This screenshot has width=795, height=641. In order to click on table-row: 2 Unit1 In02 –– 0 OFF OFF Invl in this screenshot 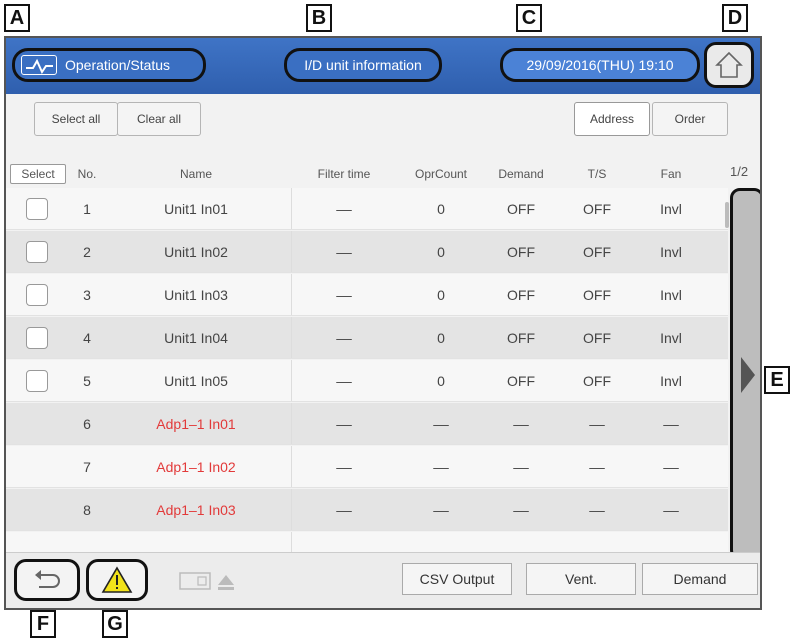, I will do `click(367, 252)`.